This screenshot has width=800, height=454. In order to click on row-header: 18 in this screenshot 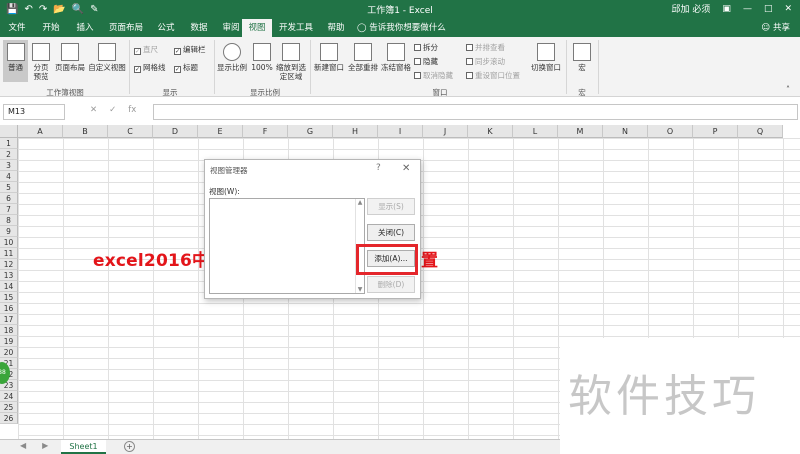, I will do `click(9, 330)`.